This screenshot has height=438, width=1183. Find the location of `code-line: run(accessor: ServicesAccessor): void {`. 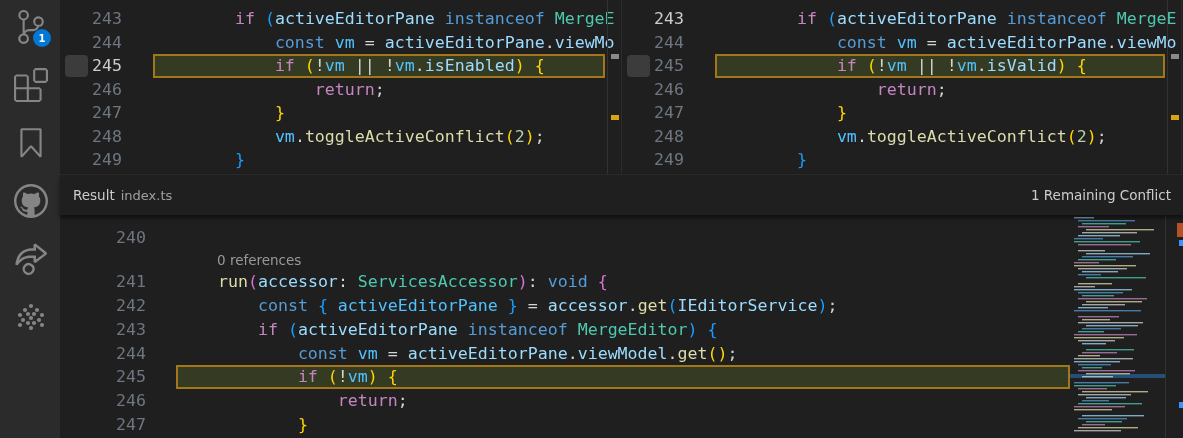

code-line: run(accessor: ServicesAccessor): void { is located at coordinates (412, 282).